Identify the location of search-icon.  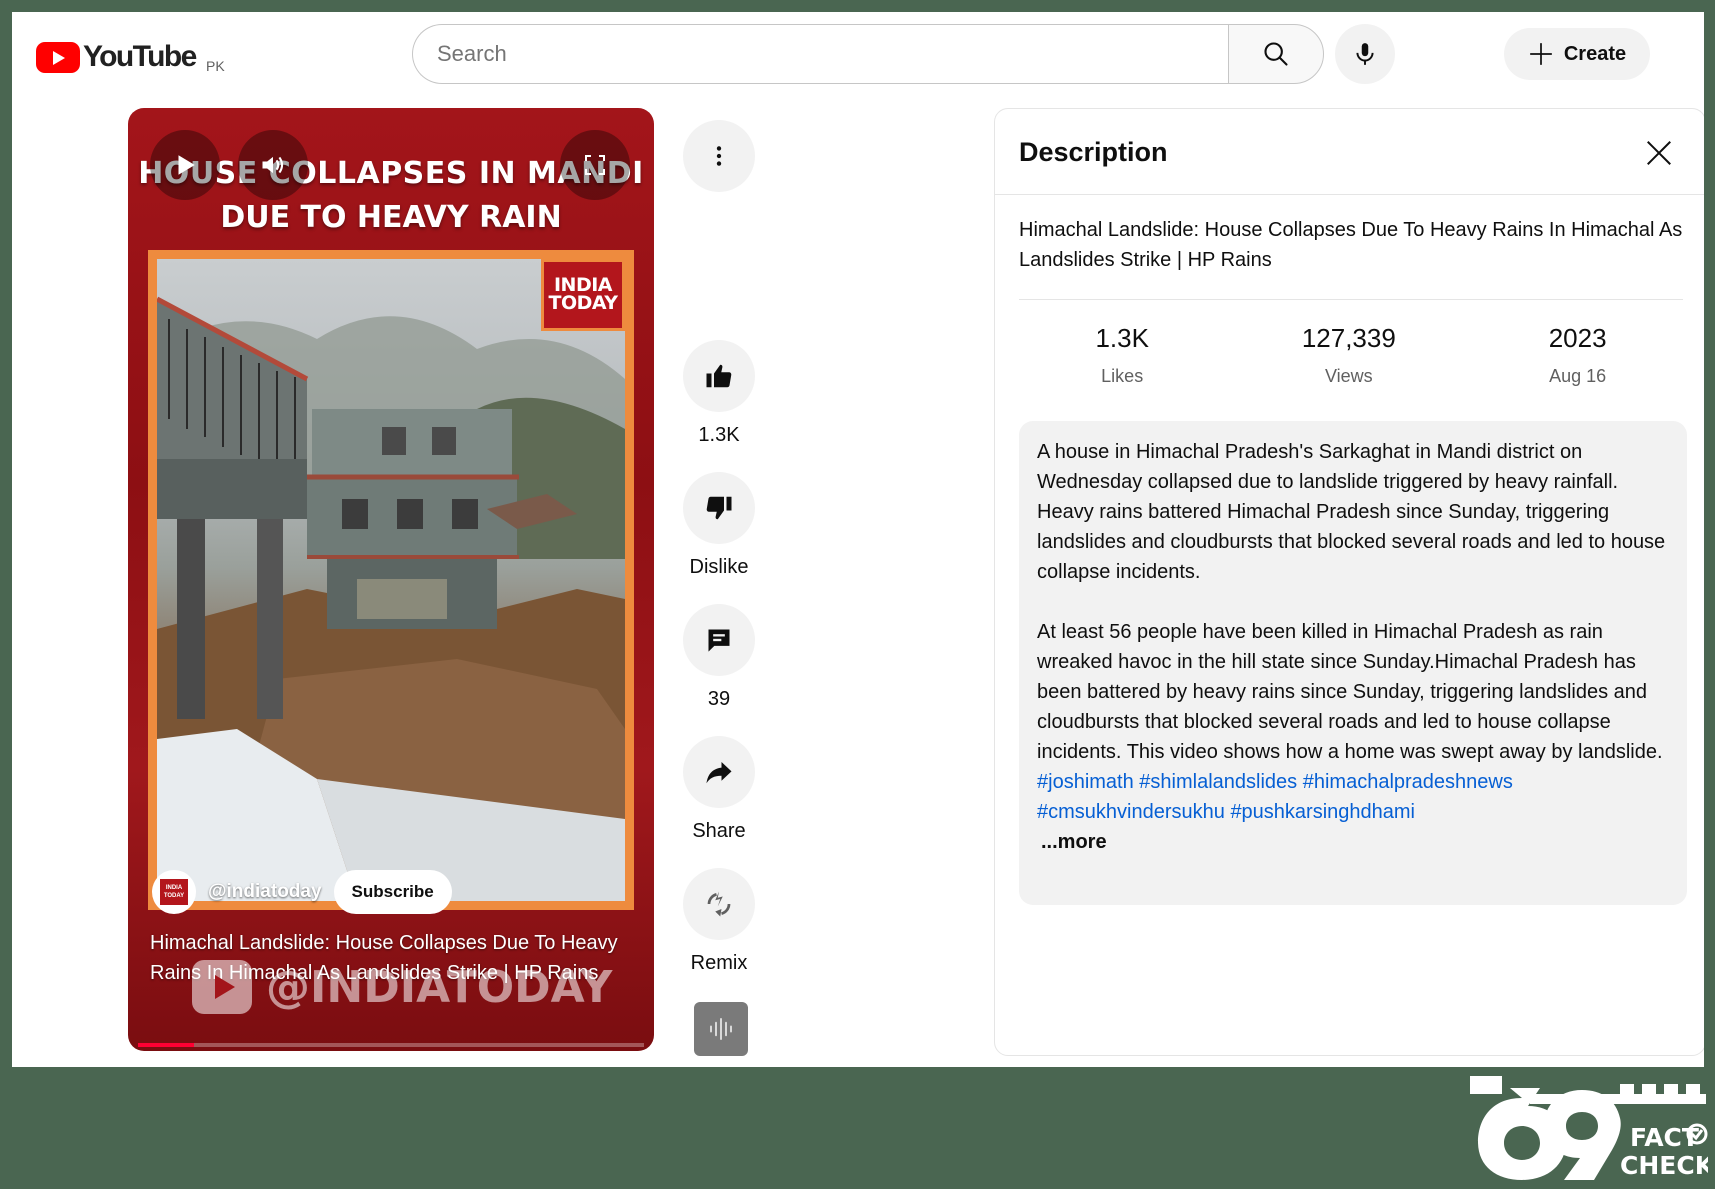
(1276, 54).